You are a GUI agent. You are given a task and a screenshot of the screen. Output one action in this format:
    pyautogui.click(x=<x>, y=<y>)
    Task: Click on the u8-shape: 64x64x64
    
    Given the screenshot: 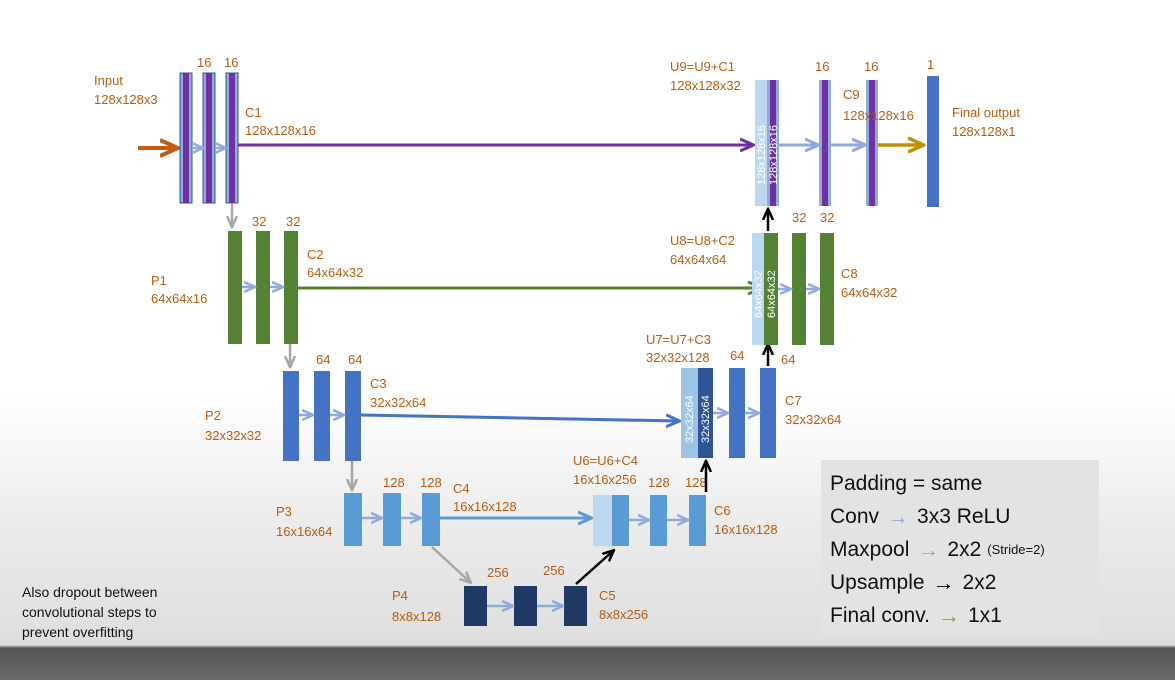 What is the action you would take?
    pyautogui.click(x=698, y=259)
    